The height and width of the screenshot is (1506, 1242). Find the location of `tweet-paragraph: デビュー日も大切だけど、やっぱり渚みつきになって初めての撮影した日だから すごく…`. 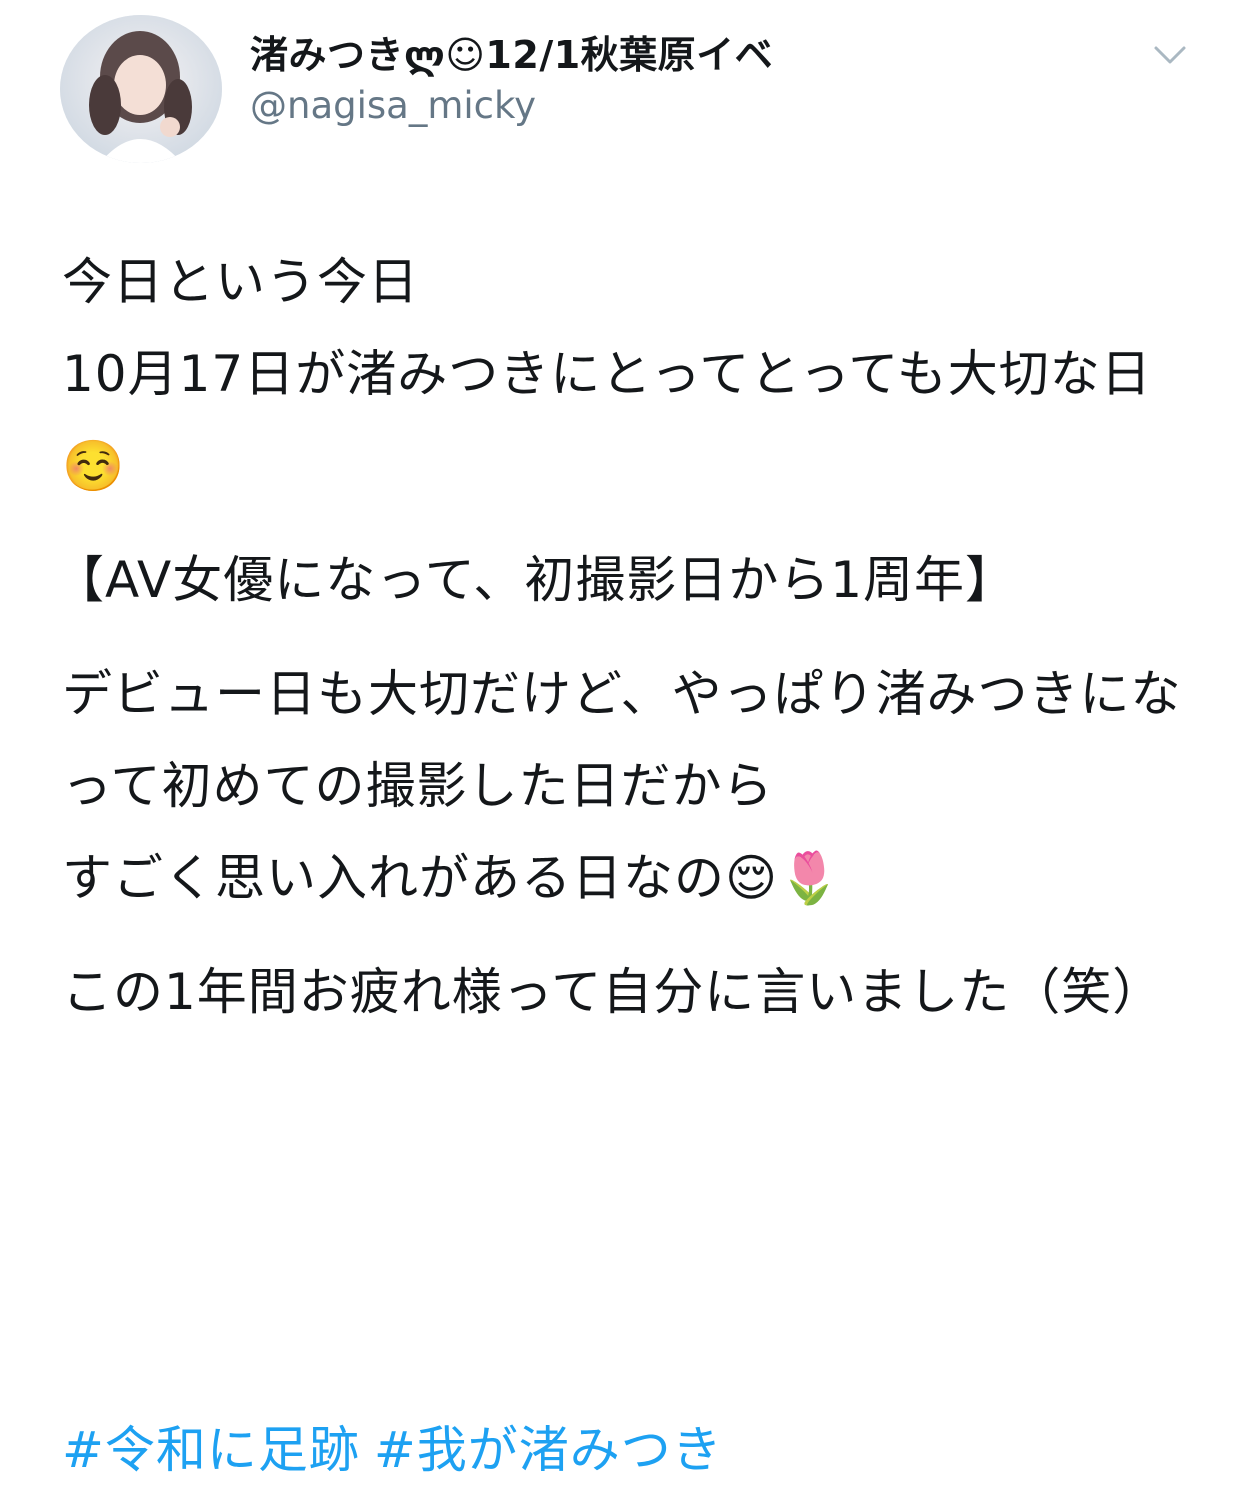

tweet-paragraph: デビュー日も大切だけど、やっぱり渚みつきになって初めての撮影した日だから すごく… is located at coordinates (622, 786).